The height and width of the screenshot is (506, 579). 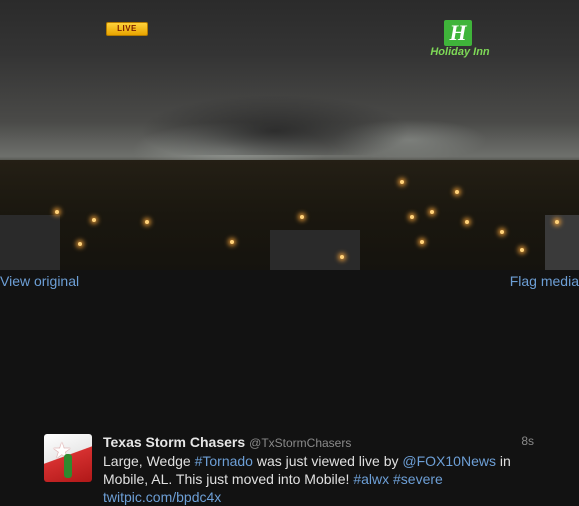 What do you see at coordinates (68, 466) in the screenshot?
I see `cactus-icon` at bounding box center [68, 466].